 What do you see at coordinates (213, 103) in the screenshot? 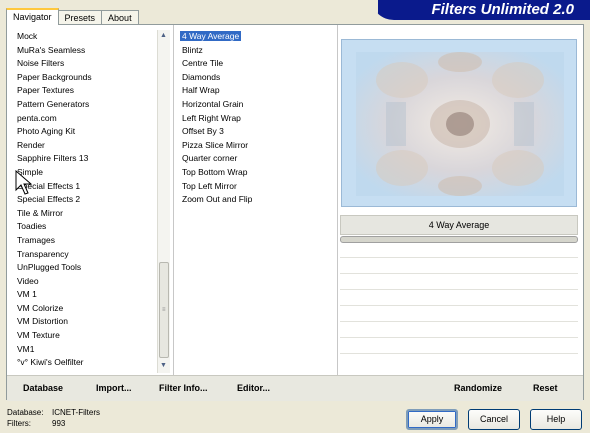
I see `filter-item-label: Horizontal Grain` at bounding box center [213, 103].